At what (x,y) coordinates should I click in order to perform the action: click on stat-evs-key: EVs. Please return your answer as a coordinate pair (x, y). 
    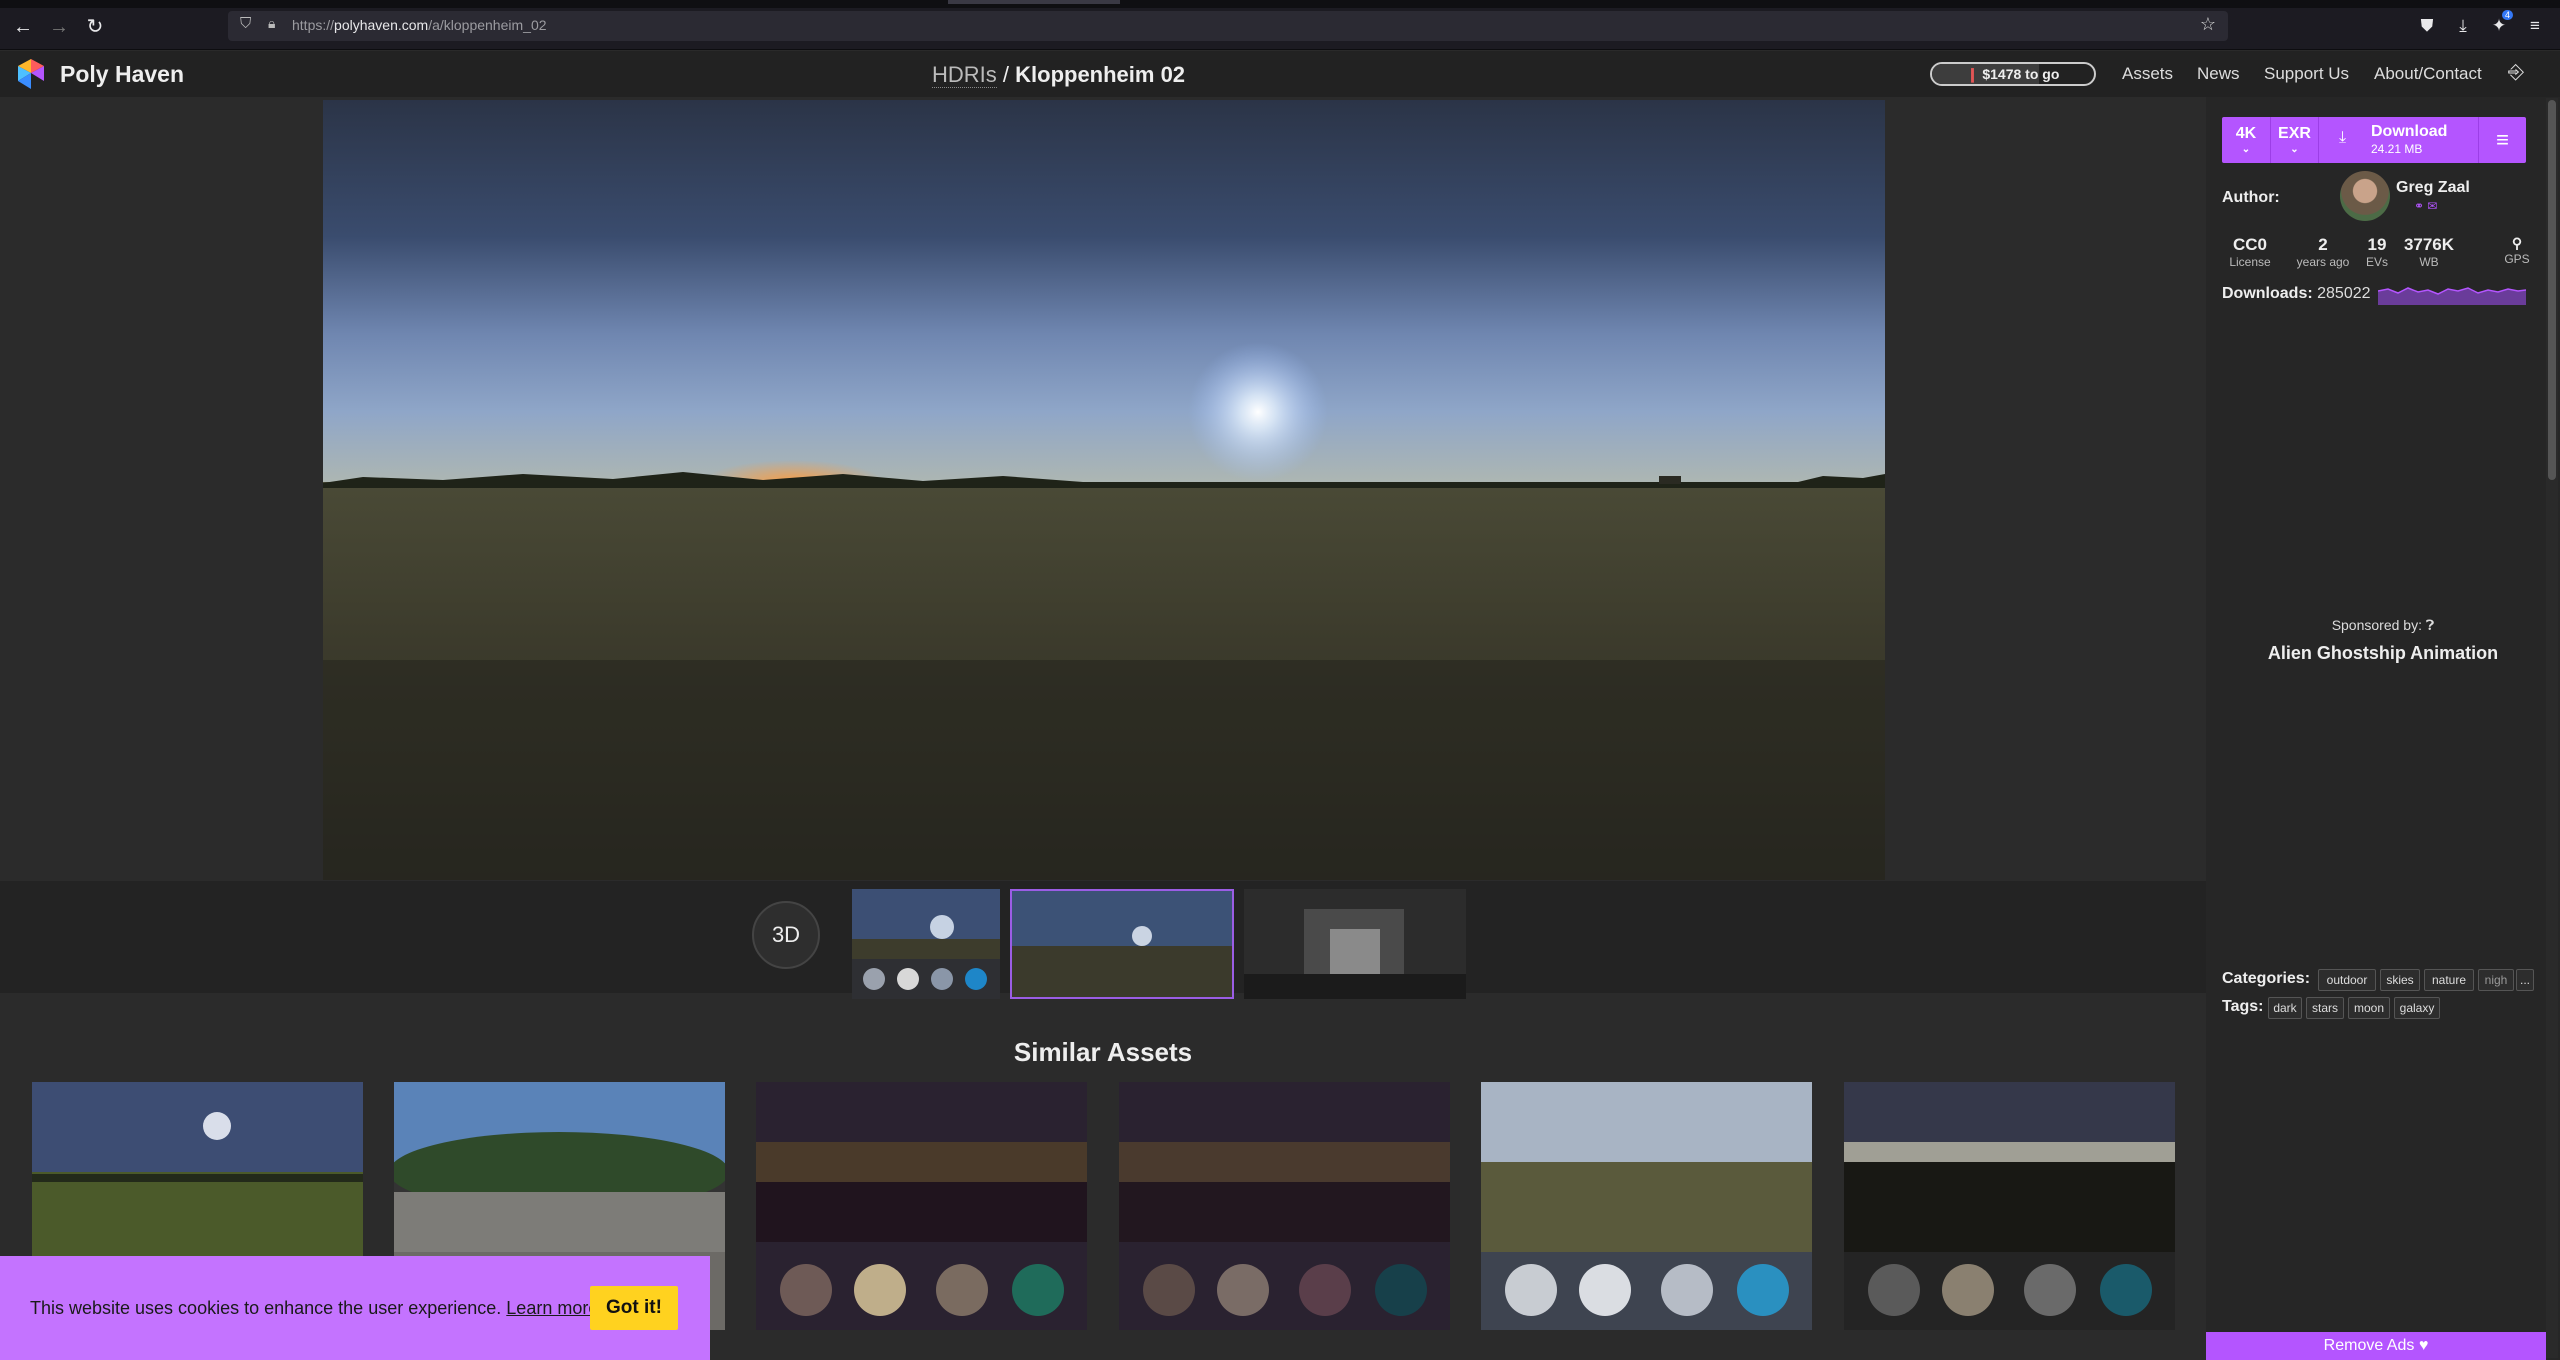
    Looking at the image, I should click on (2376, 262).